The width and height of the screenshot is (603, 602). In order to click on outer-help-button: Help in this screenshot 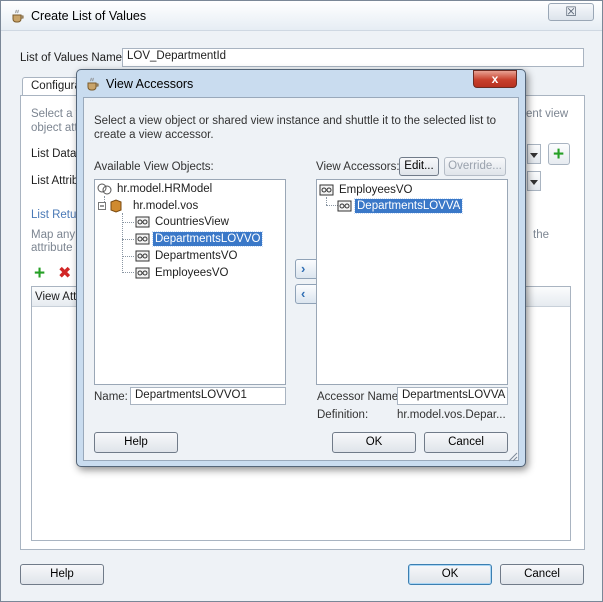, I will do `click(62, 574)`.